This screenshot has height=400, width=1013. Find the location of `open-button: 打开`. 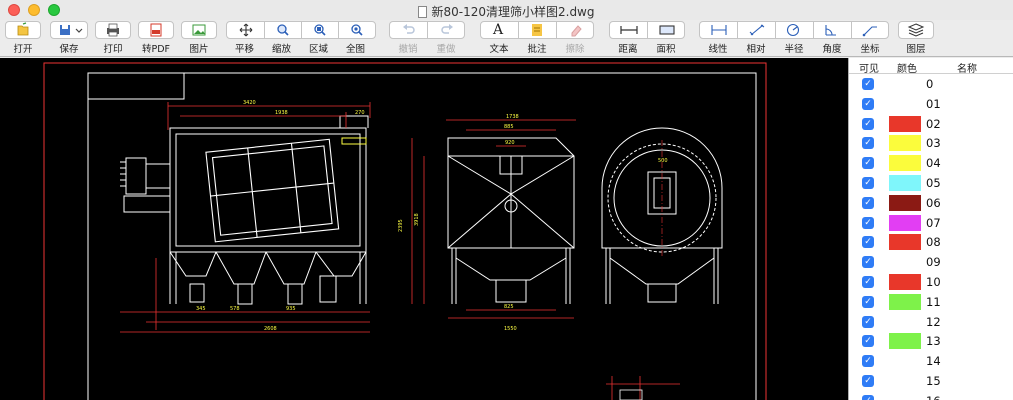

open-button: 打开 is located at coordinates (23, 38).